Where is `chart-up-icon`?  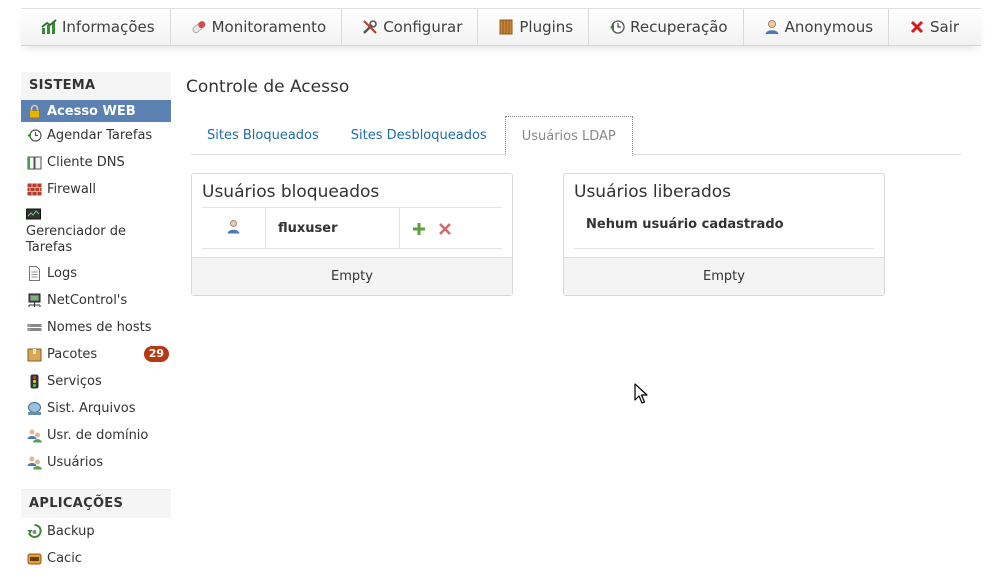
chart-up-icon is located at coordinates (49, 27).